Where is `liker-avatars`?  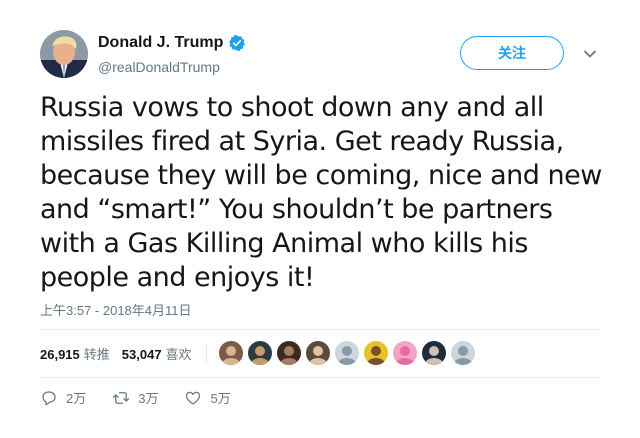
liker-avatars is located at coordinates (349, 353).